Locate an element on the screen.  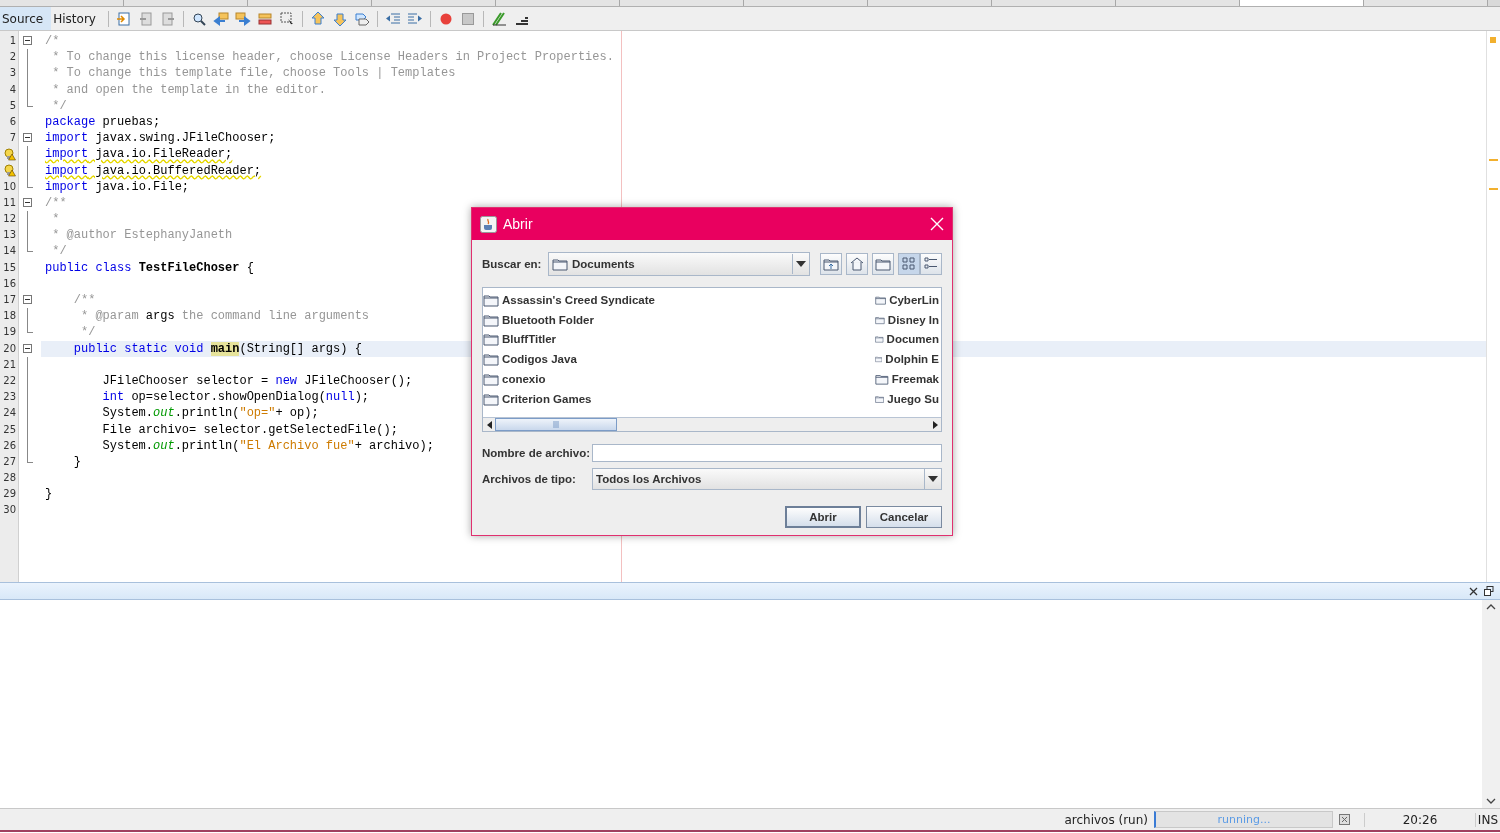
scroll-right-icon is located at coordinates (935, 424).